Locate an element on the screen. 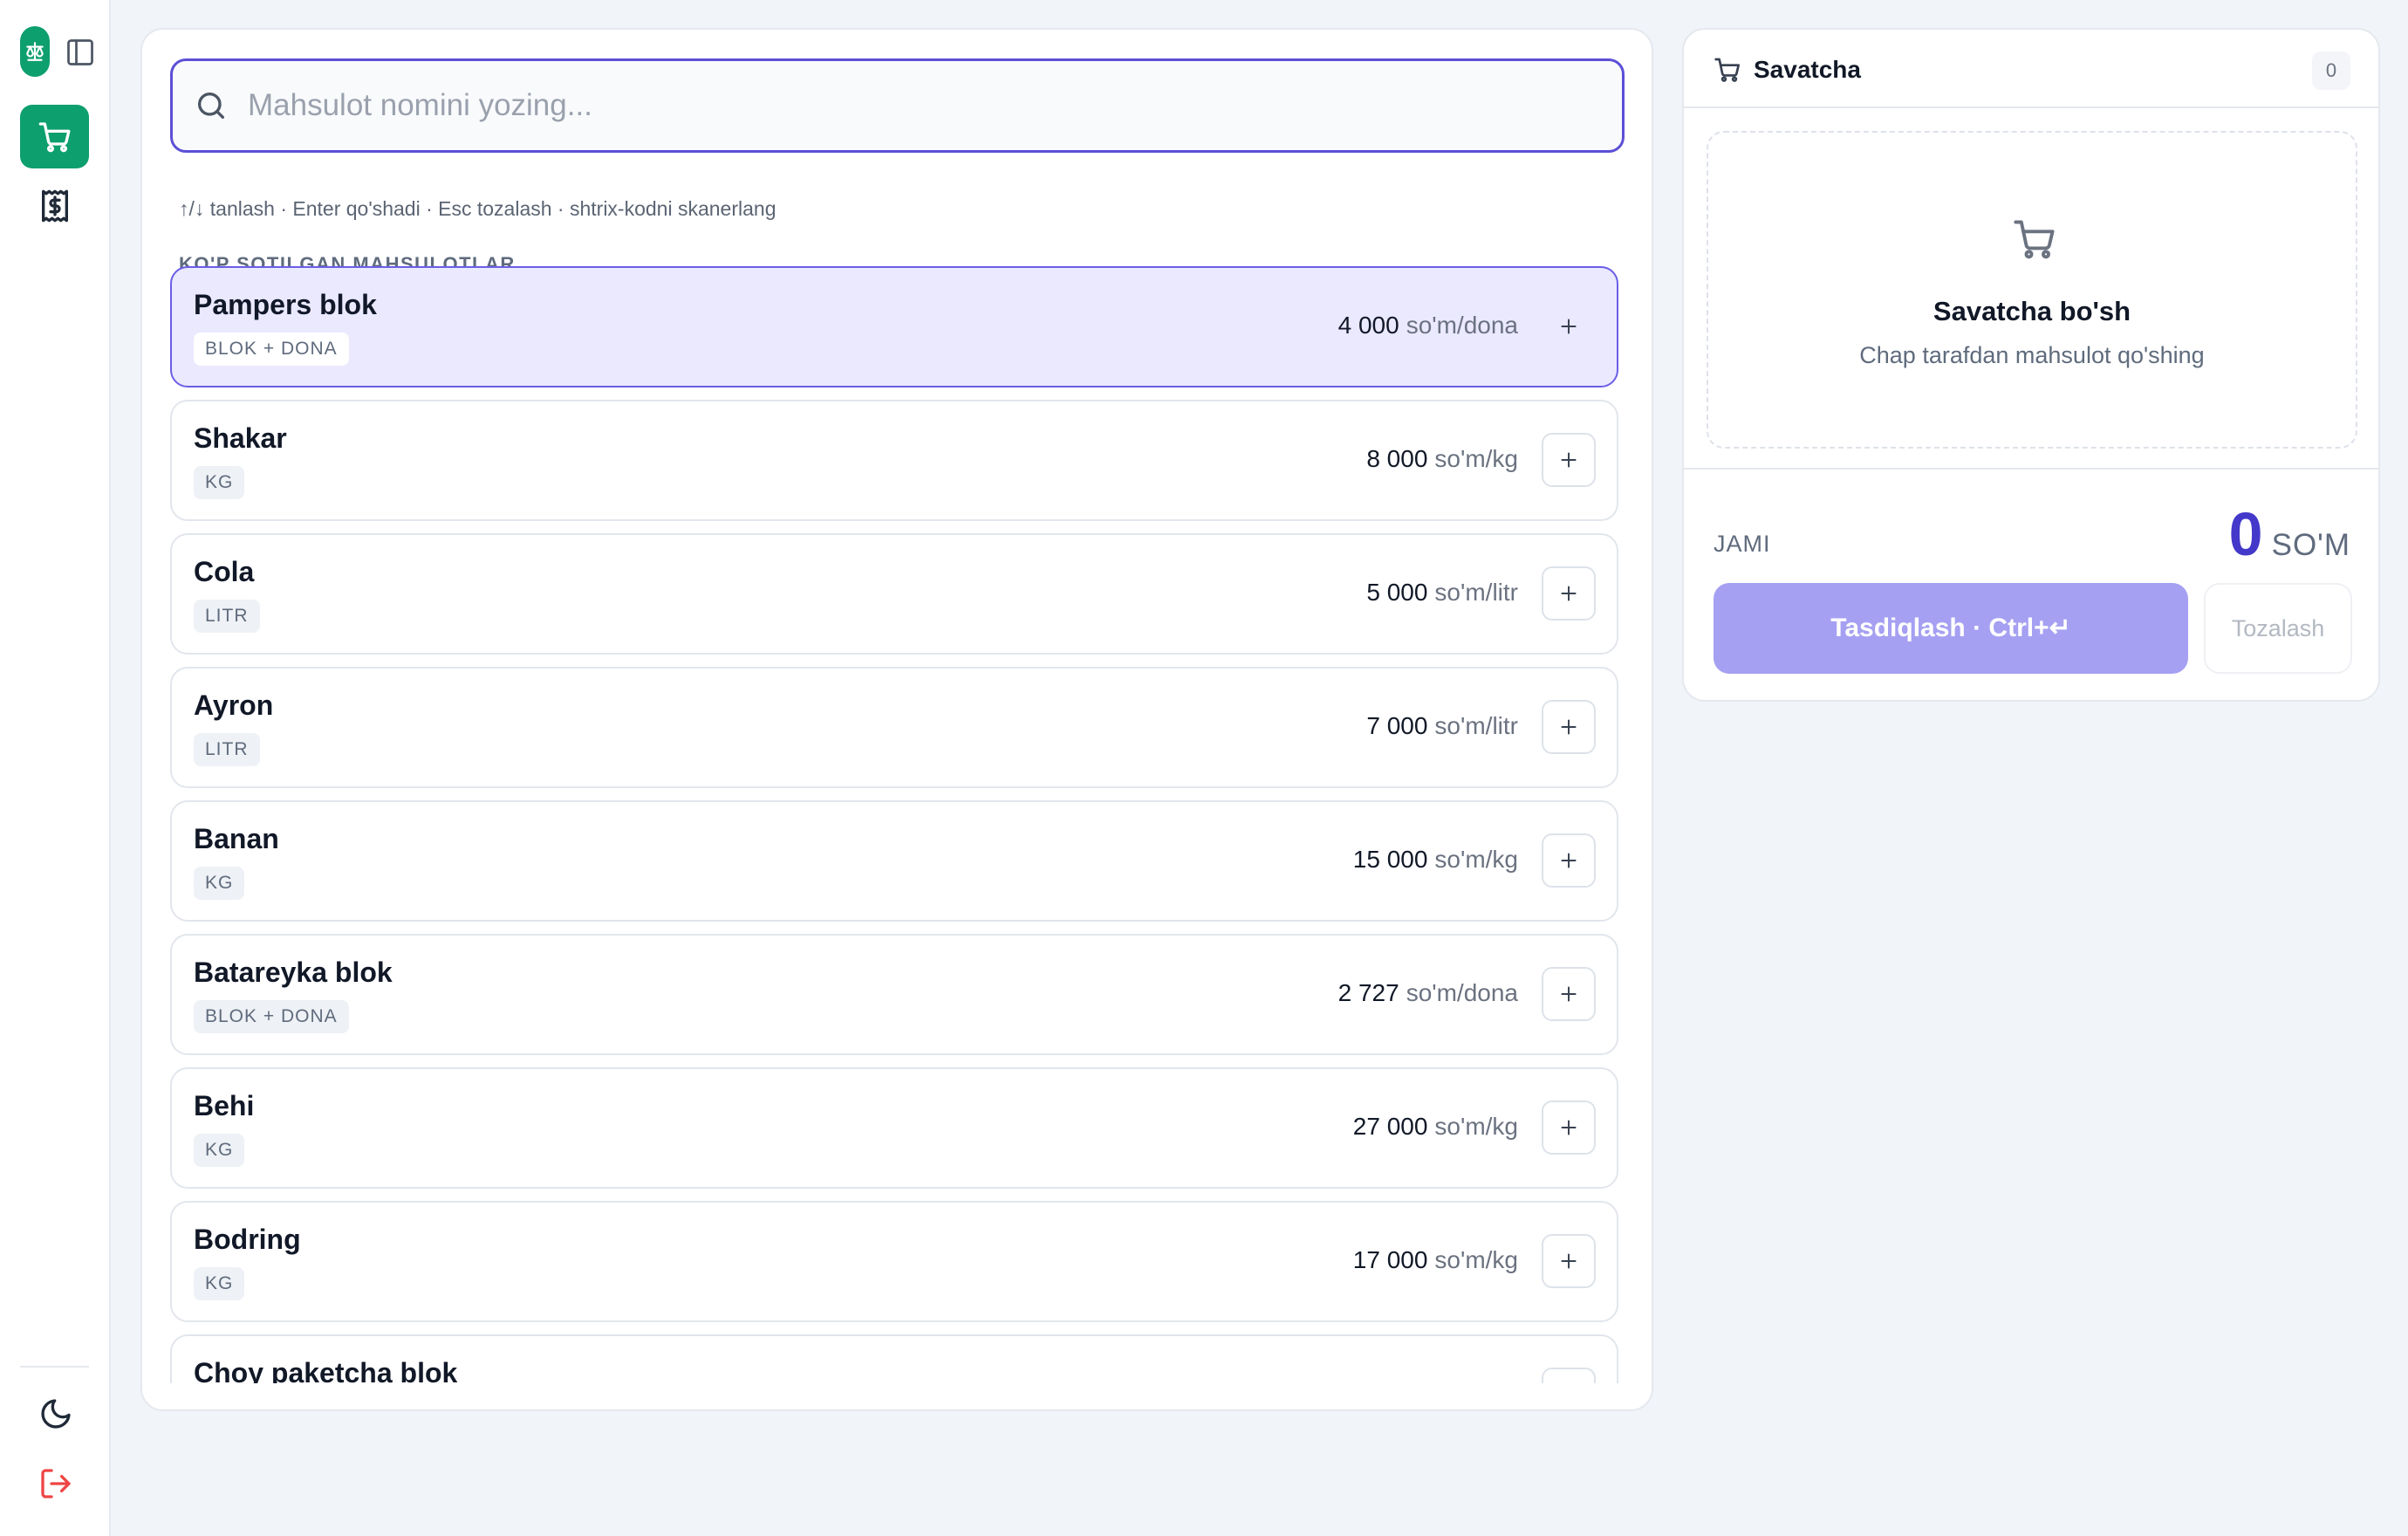 Image resolution: width=2408 pixels, height=1536 pixels. price-value: 17 000 is located at coordinates (1390, 1259).